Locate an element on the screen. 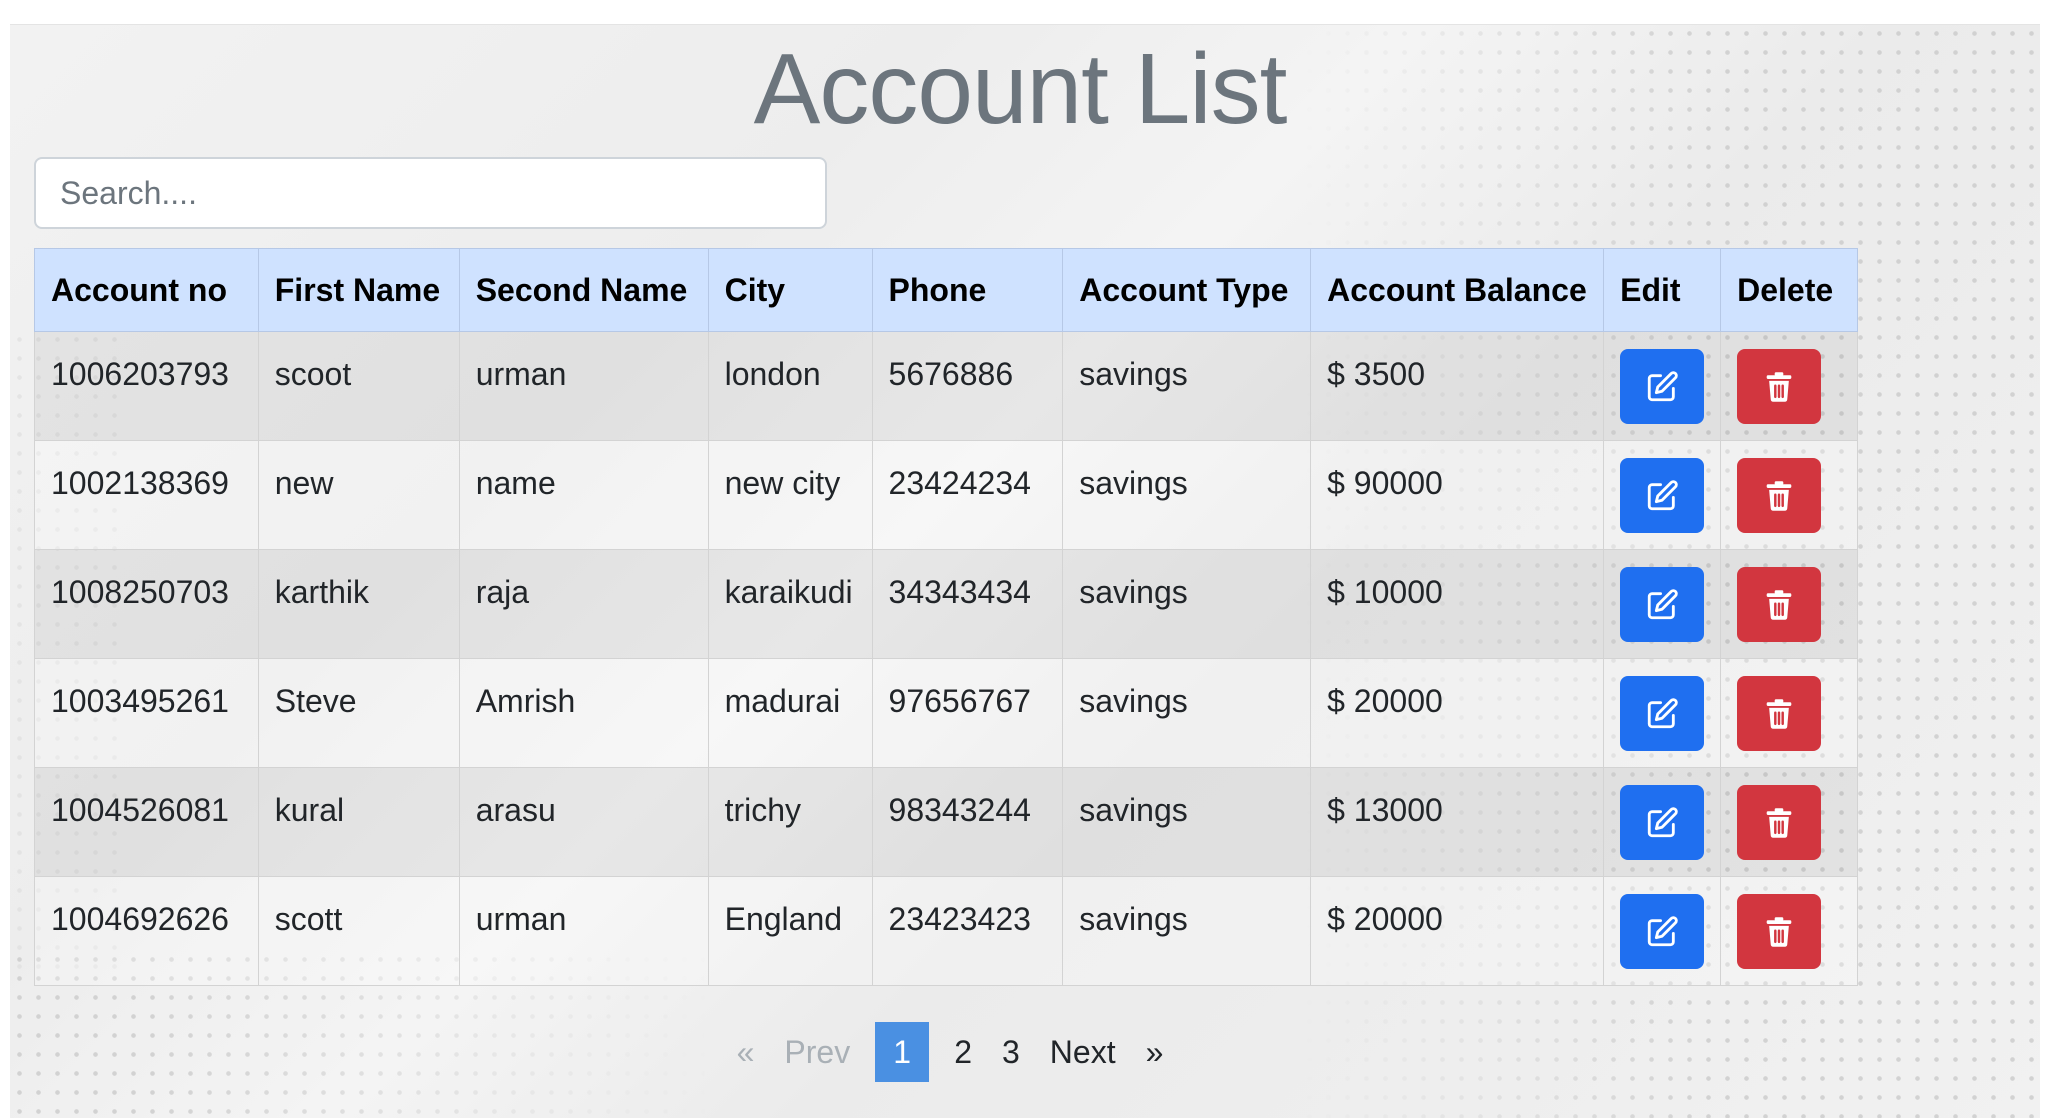  cell-city: new city is located at coordinates (790, 495).